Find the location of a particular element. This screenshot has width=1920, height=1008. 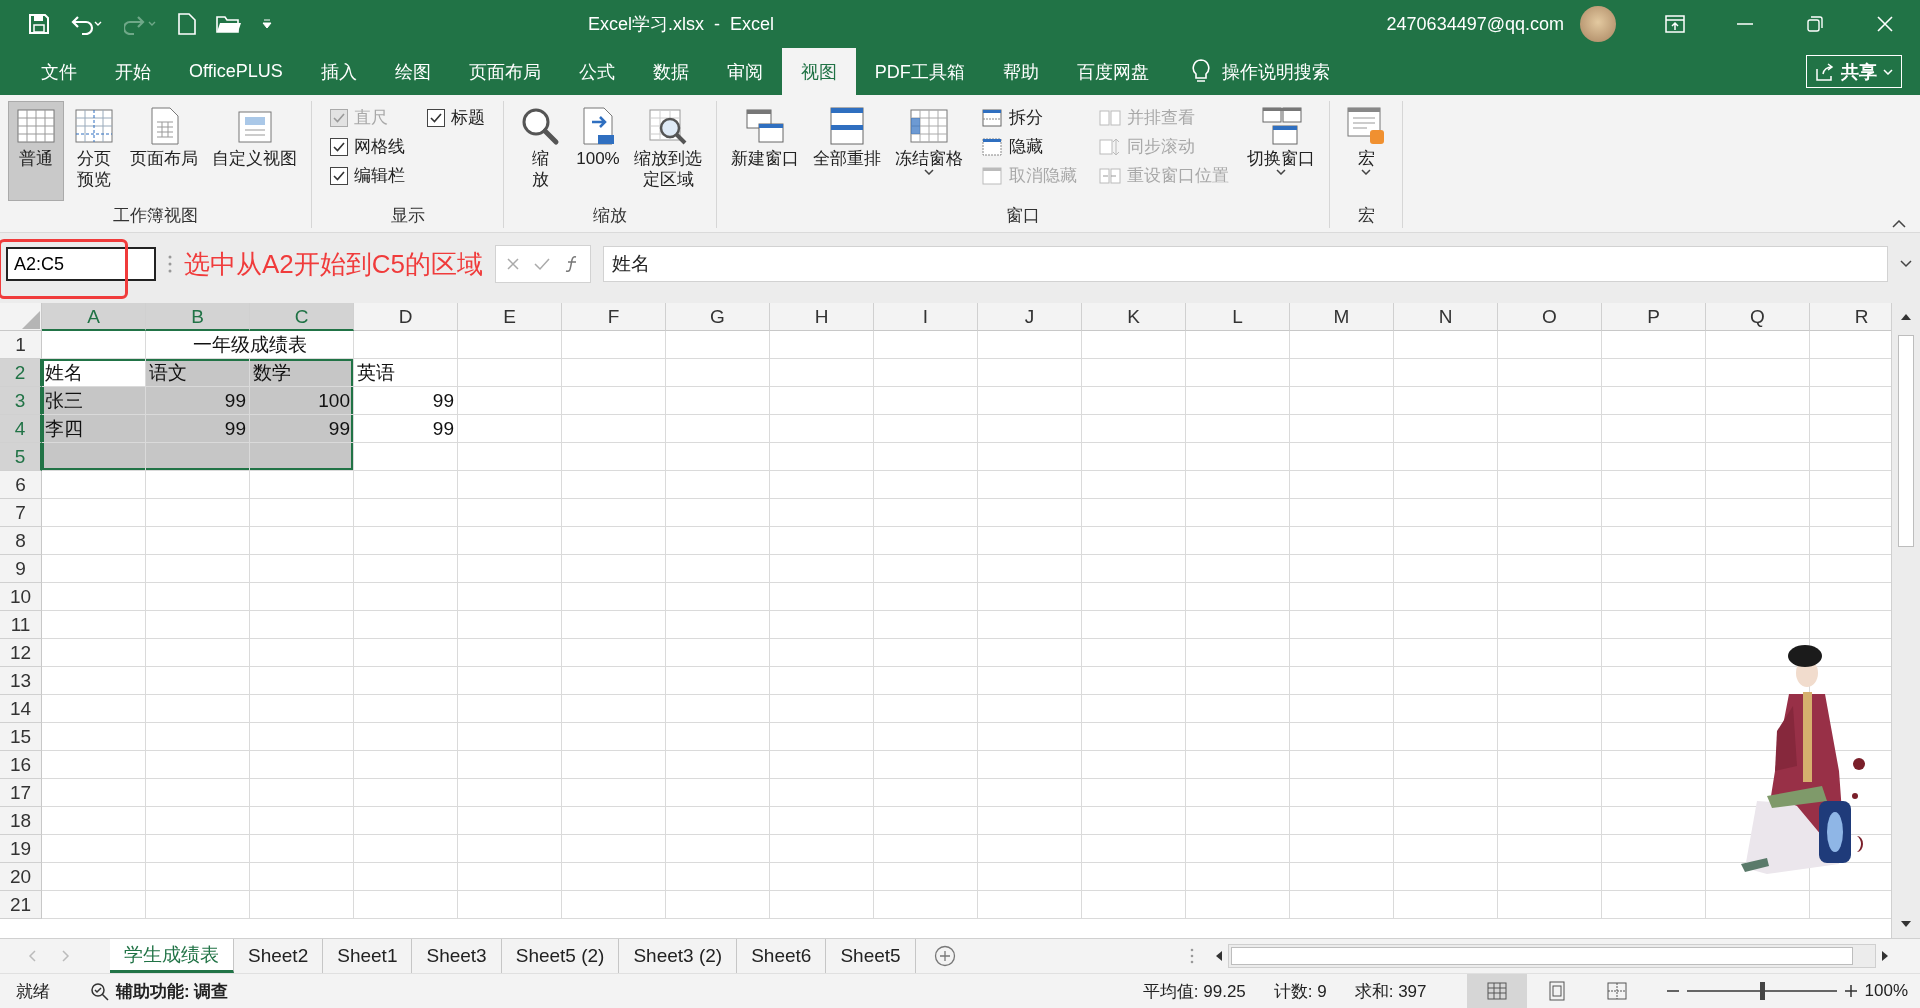

row-header: 10 is located at coordinates (21, 597).